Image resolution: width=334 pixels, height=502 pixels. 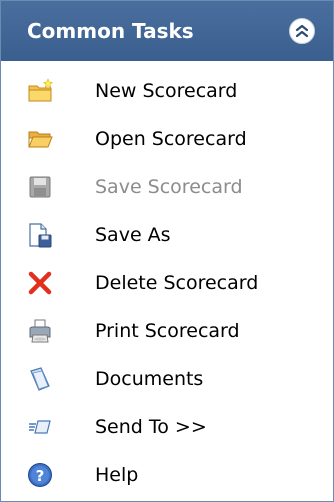 I want to click on task-label: Delete Scorecard, so click(x=177, y=283).